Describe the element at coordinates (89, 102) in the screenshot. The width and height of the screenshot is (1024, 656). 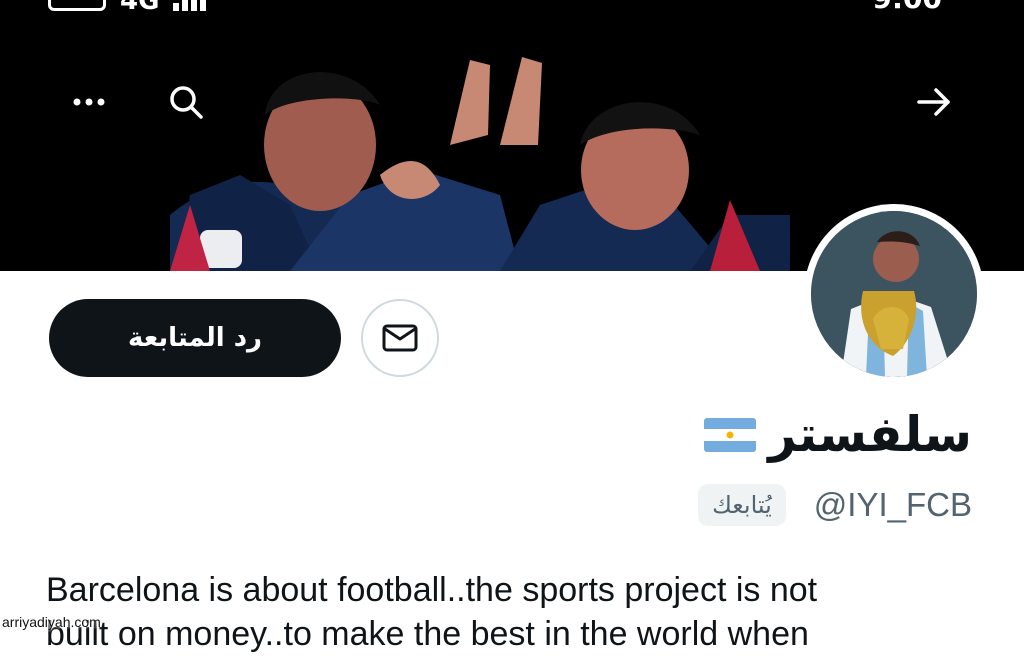
I see `more-icon` at that location.